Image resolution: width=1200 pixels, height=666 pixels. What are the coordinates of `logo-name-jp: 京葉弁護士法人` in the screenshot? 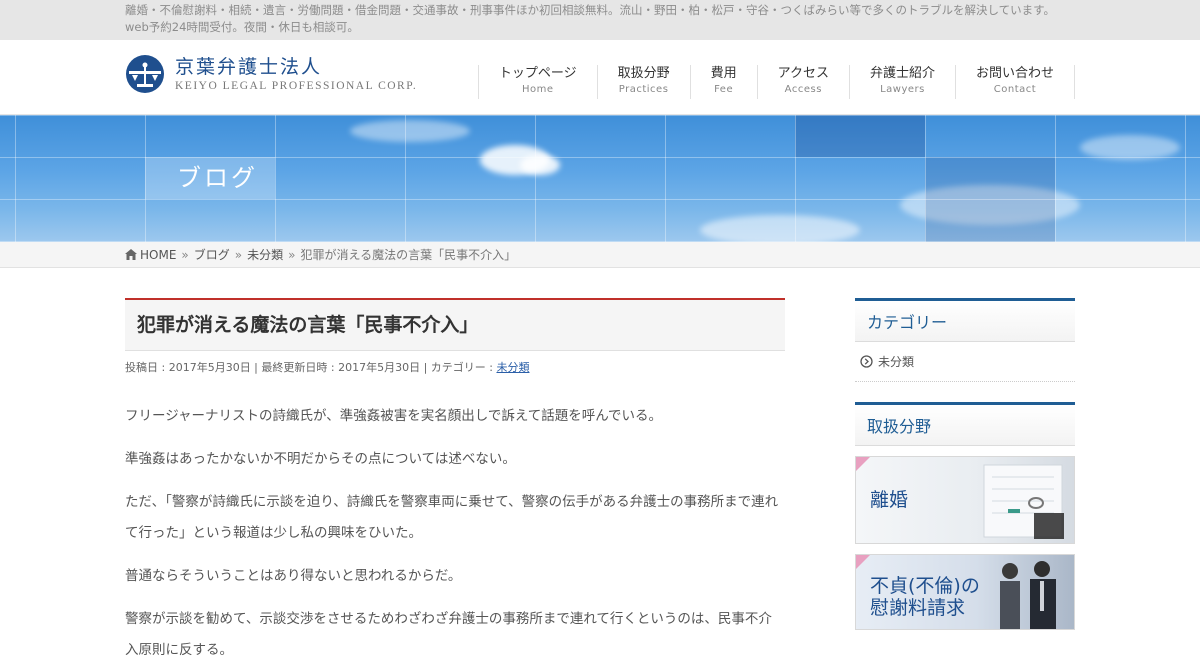 It's located at (249, 67).